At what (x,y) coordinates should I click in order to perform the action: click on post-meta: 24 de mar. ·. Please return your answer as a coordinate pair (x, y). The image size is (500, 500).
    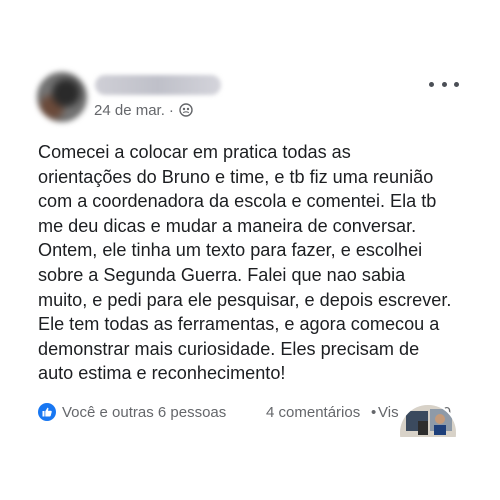
    Looking at the image, I should click on (143, 110).